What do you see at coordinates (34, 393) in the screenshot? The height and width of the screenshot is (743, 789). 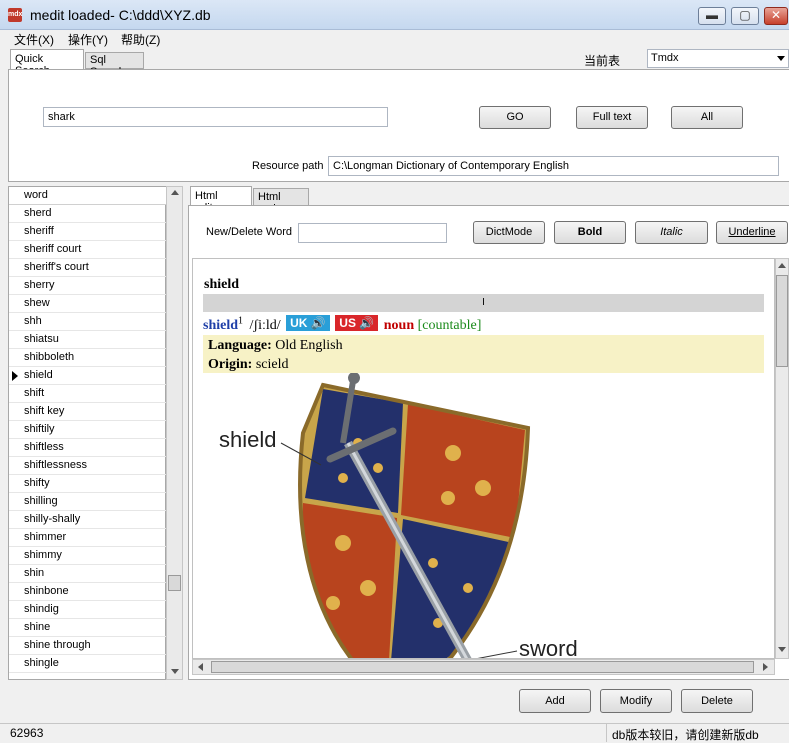 I see `list-item-label: shift` at bounding box center [34, 393].